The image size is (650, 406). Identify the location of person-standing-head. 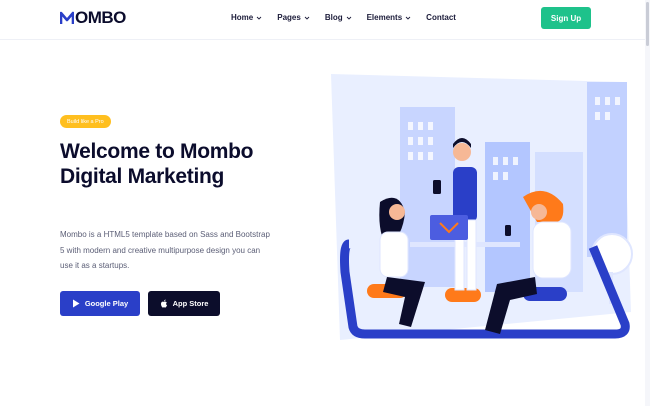
(462, 152).